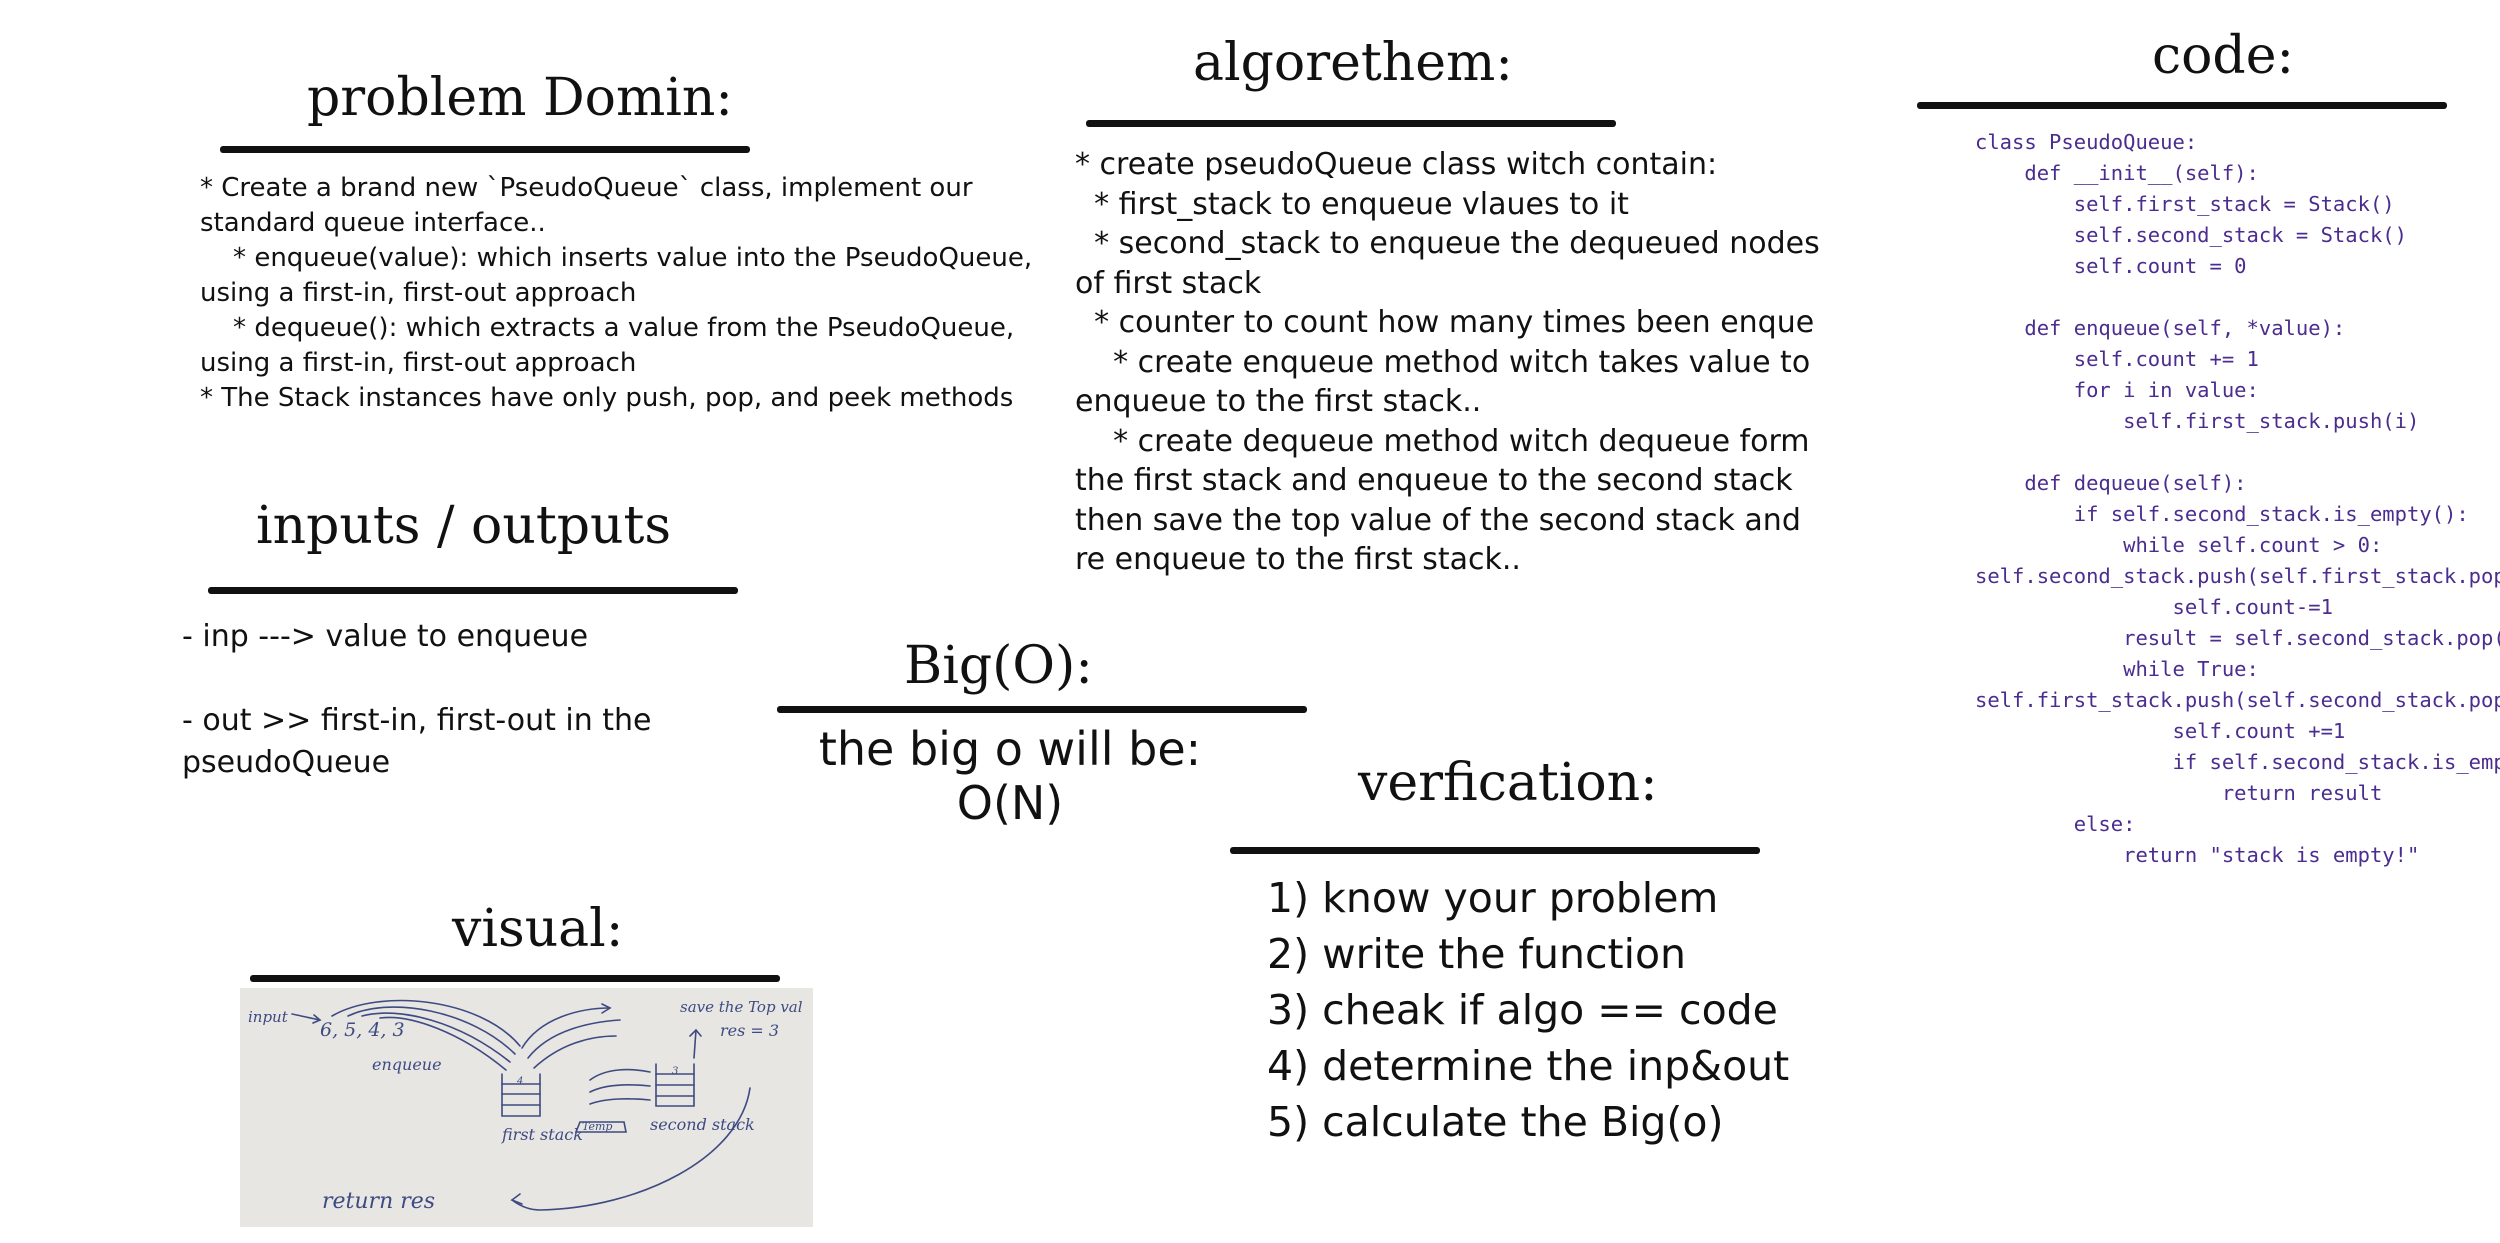  I want to click on text-line: O(N), so click(1010, 803).